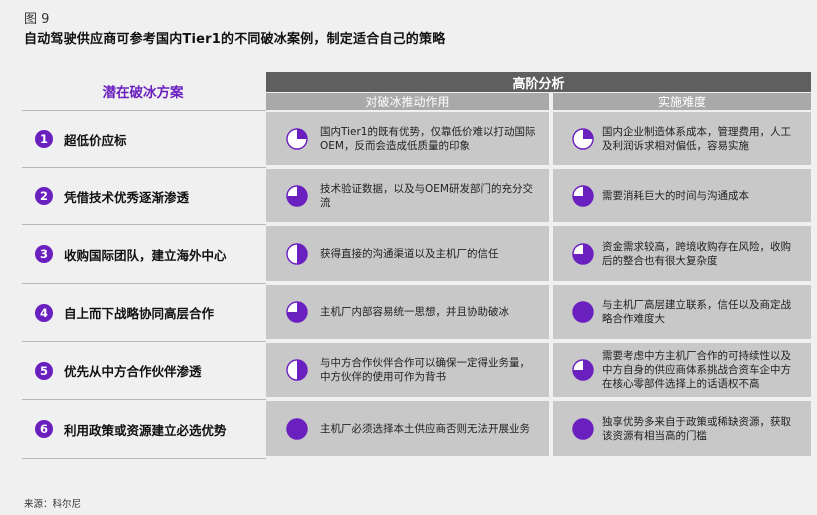 The image size is (817, 515). I want to click on row-number-badge: 2, so click(44, 196).